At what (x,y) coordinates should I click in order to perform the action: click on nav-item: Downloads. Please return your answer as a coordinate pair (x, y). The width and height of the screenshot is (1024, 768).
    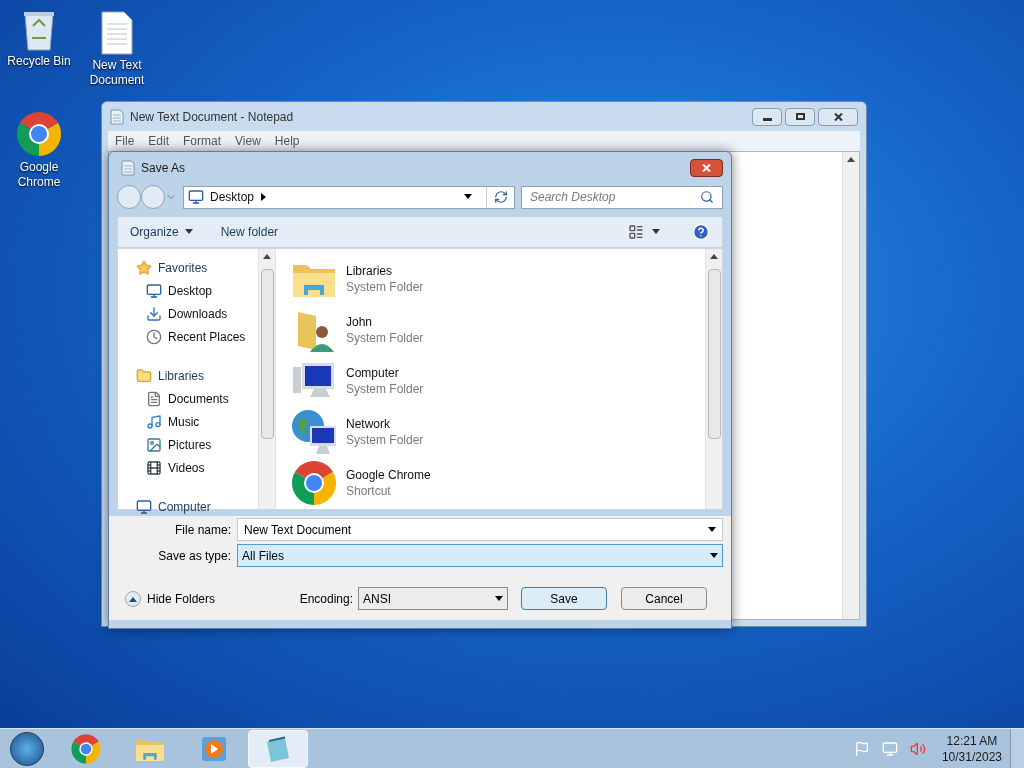
    Looking at the image, I should click on (197, 314).